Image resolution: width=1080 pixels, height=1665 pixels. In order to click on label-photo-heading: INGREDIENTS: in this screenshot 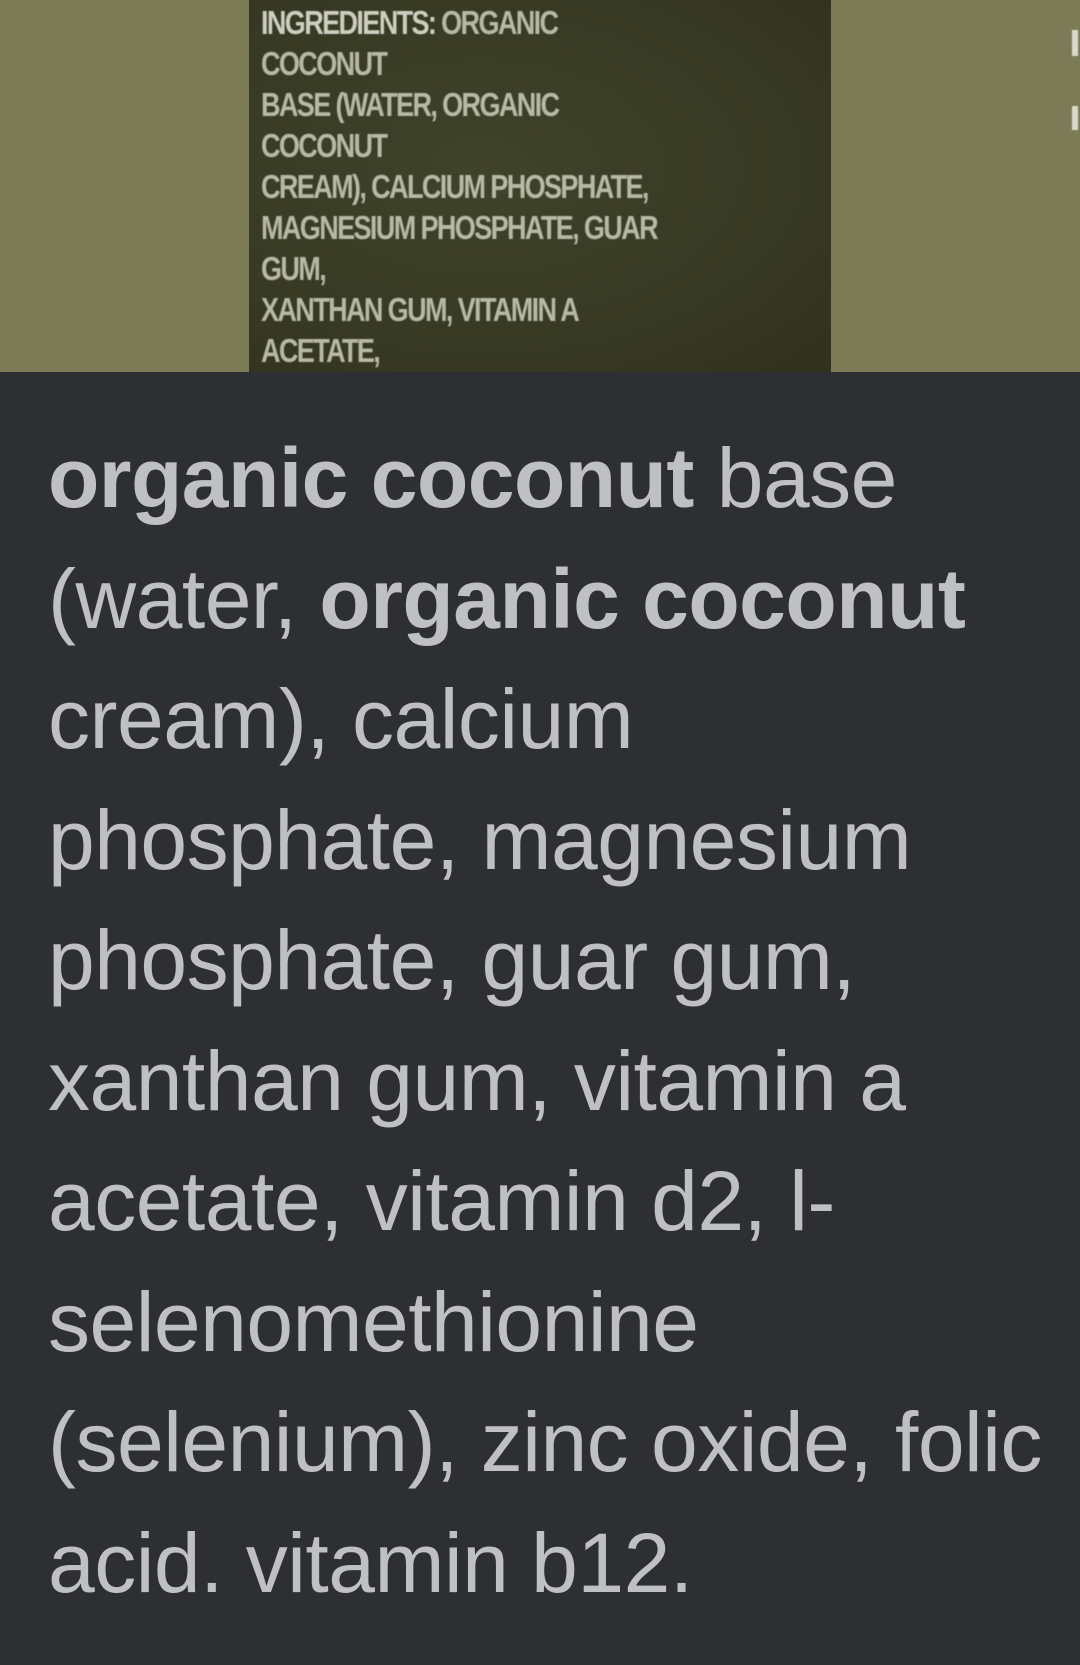, I will do `click(349, 22)`.